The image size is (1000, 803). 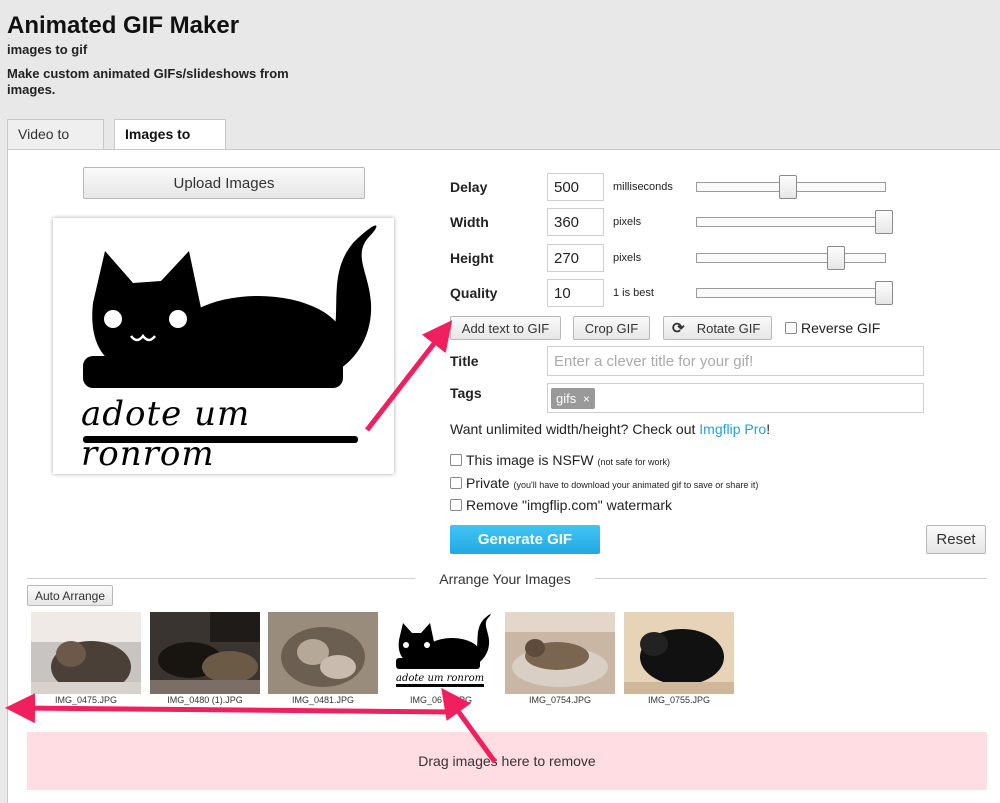 I want to click on delay-slider-thumb, so click(x=788, y=187).